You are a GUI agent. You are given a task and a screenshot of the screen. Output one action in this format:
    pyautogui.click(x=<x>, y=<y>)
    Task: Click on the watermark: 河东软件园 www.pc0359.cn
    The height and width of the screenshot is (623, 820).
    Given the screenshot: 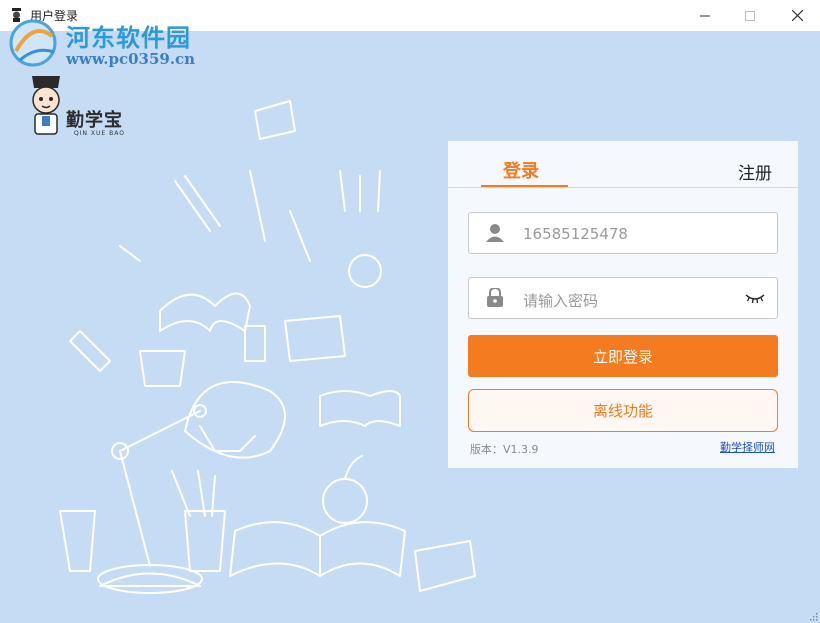 What is the action you would take?
    pyautogui.click(x=105, y=40)
    